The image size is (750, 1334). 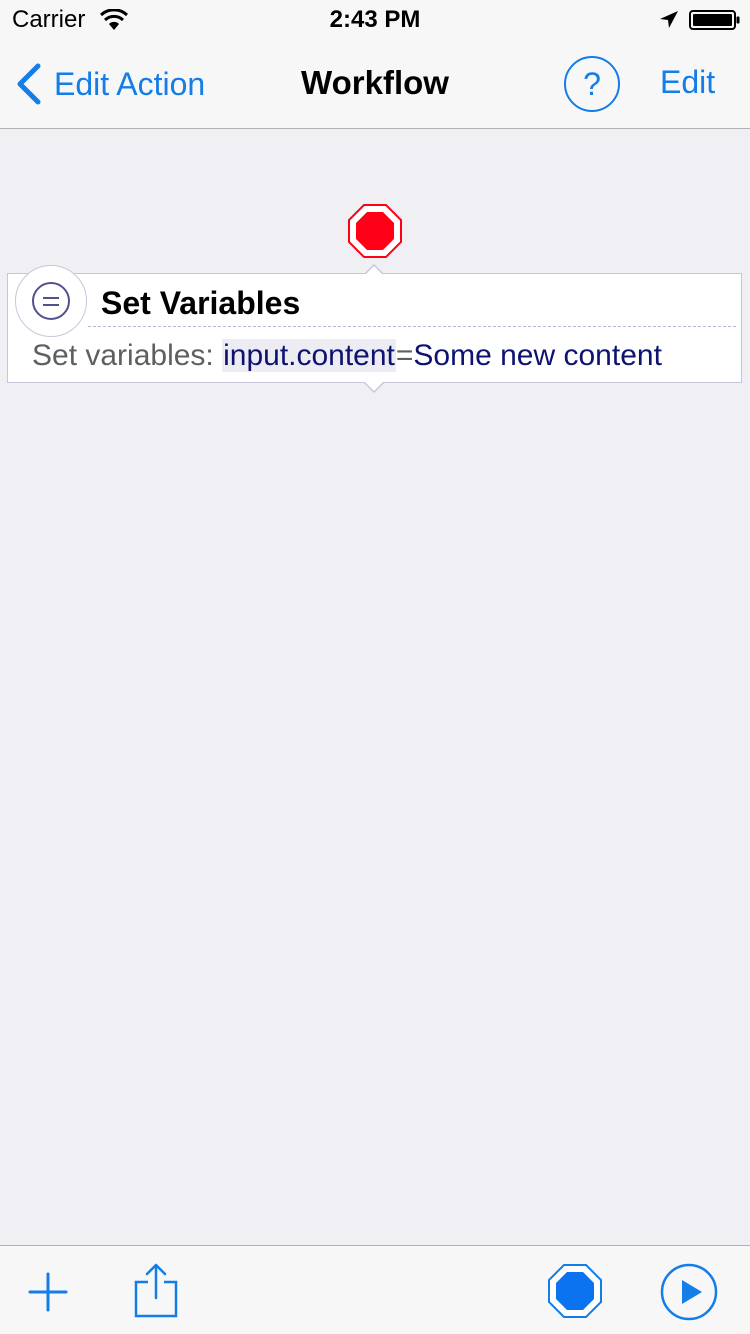 I want to click on page-title: Workflow, so click(x=375, y=82).